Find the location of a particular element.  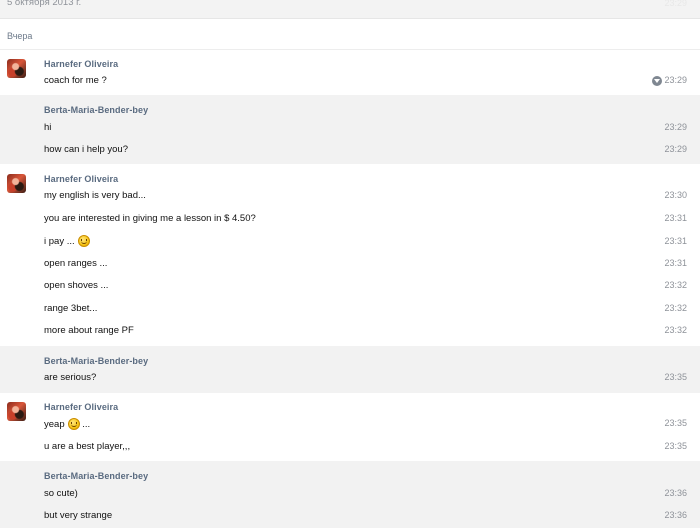

day-separator-label: Вчера is located at coordinates (20, 36).